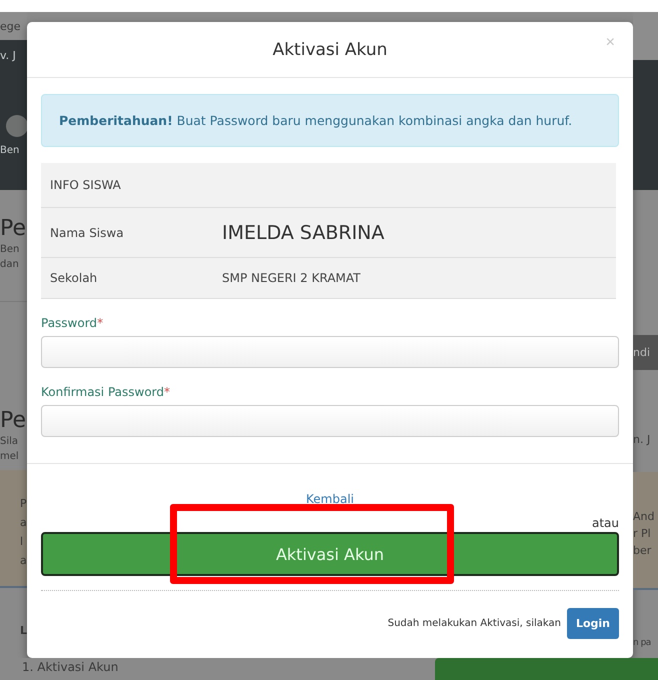 Image resolution: width=658 pixels, height=680 pixels. I want to click on banner-text: v. J, so click(8, 55).